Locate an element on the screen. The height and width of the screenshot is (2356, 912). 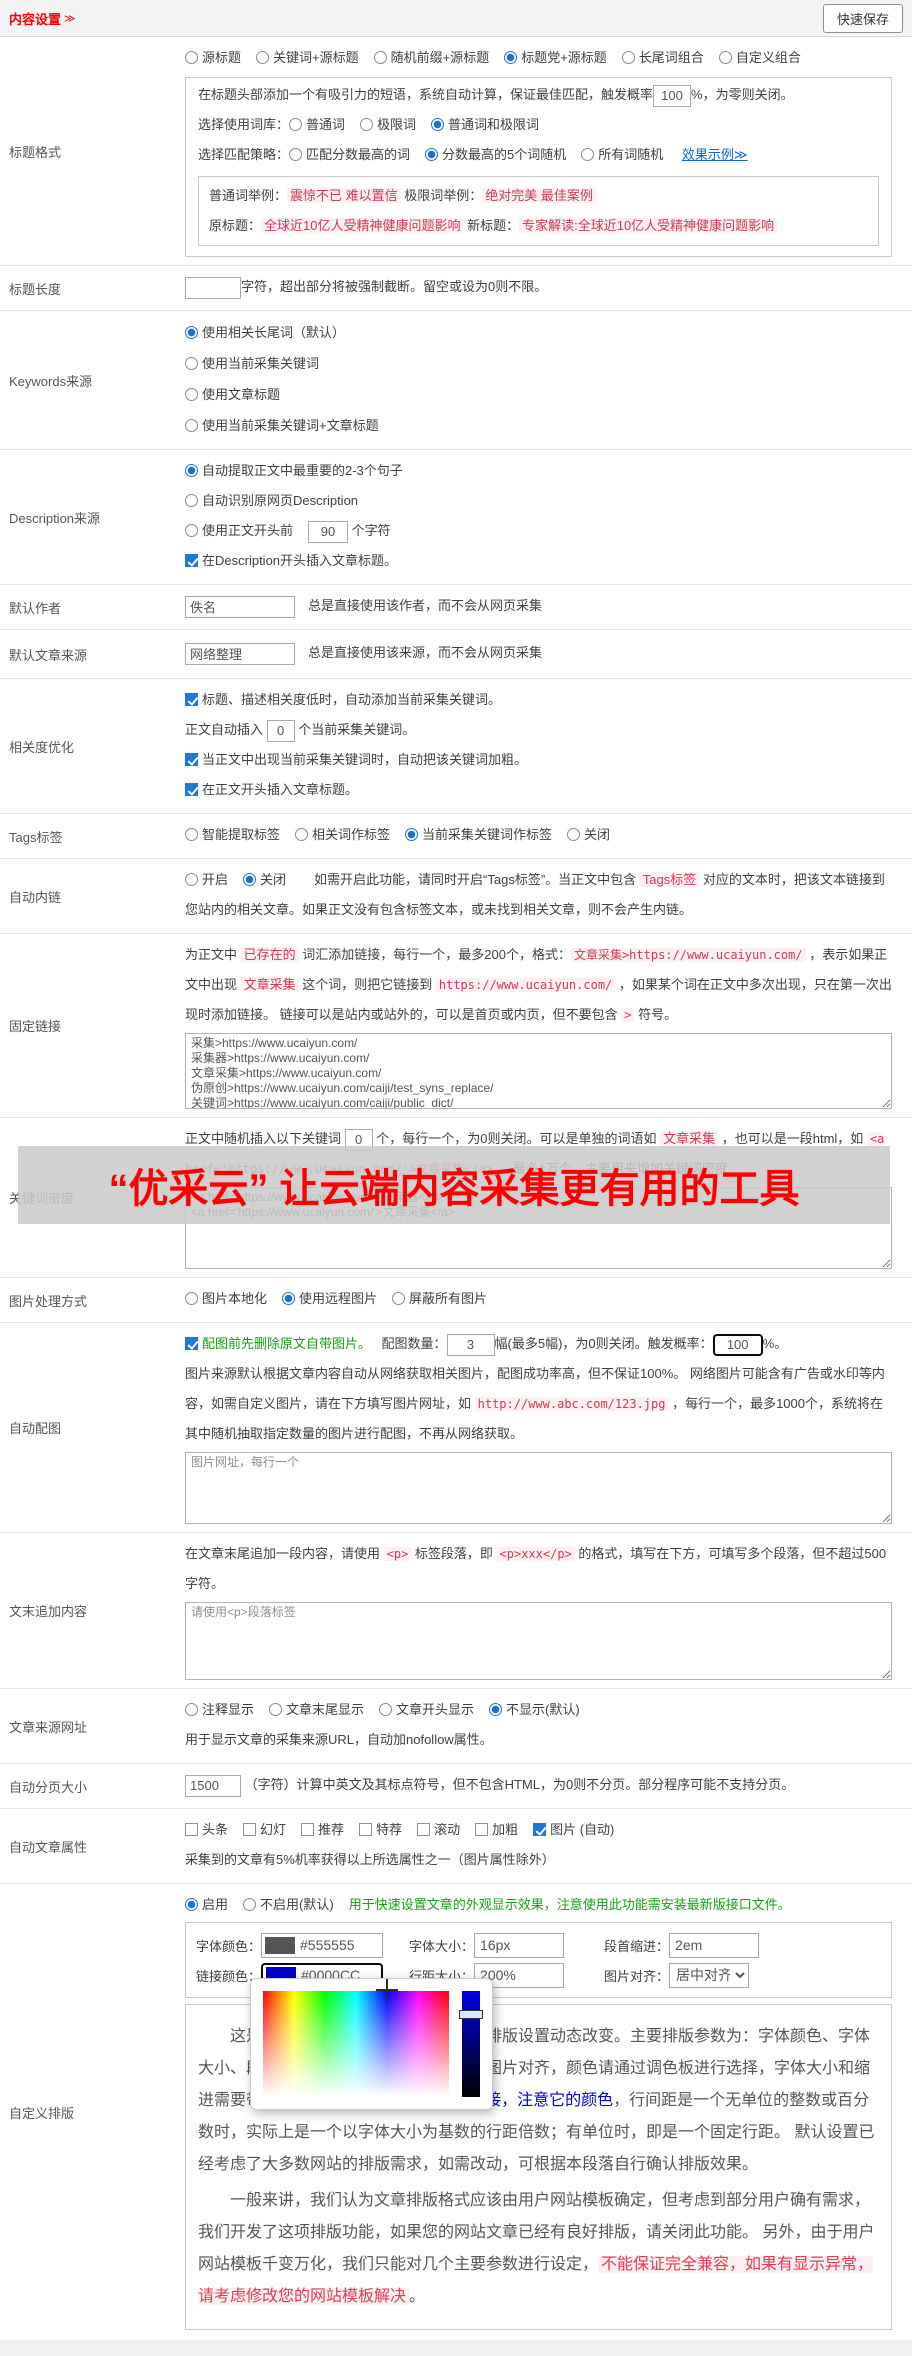
checkbox-option: 标题、描述相关度低时，自动添加当前采集关键词。 is located at coordinates (343, 699).